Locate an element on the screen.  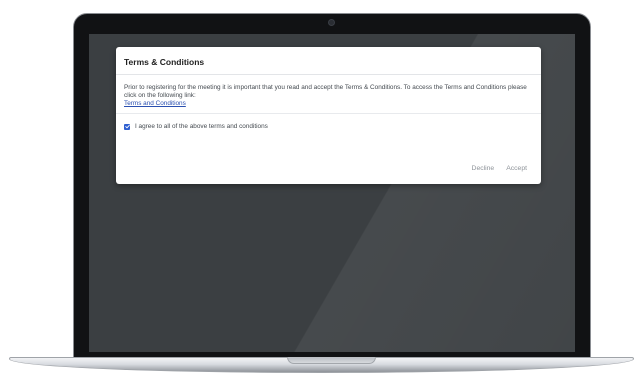
dialog-footer: Decline Accept is located at coordinates (499, 168).